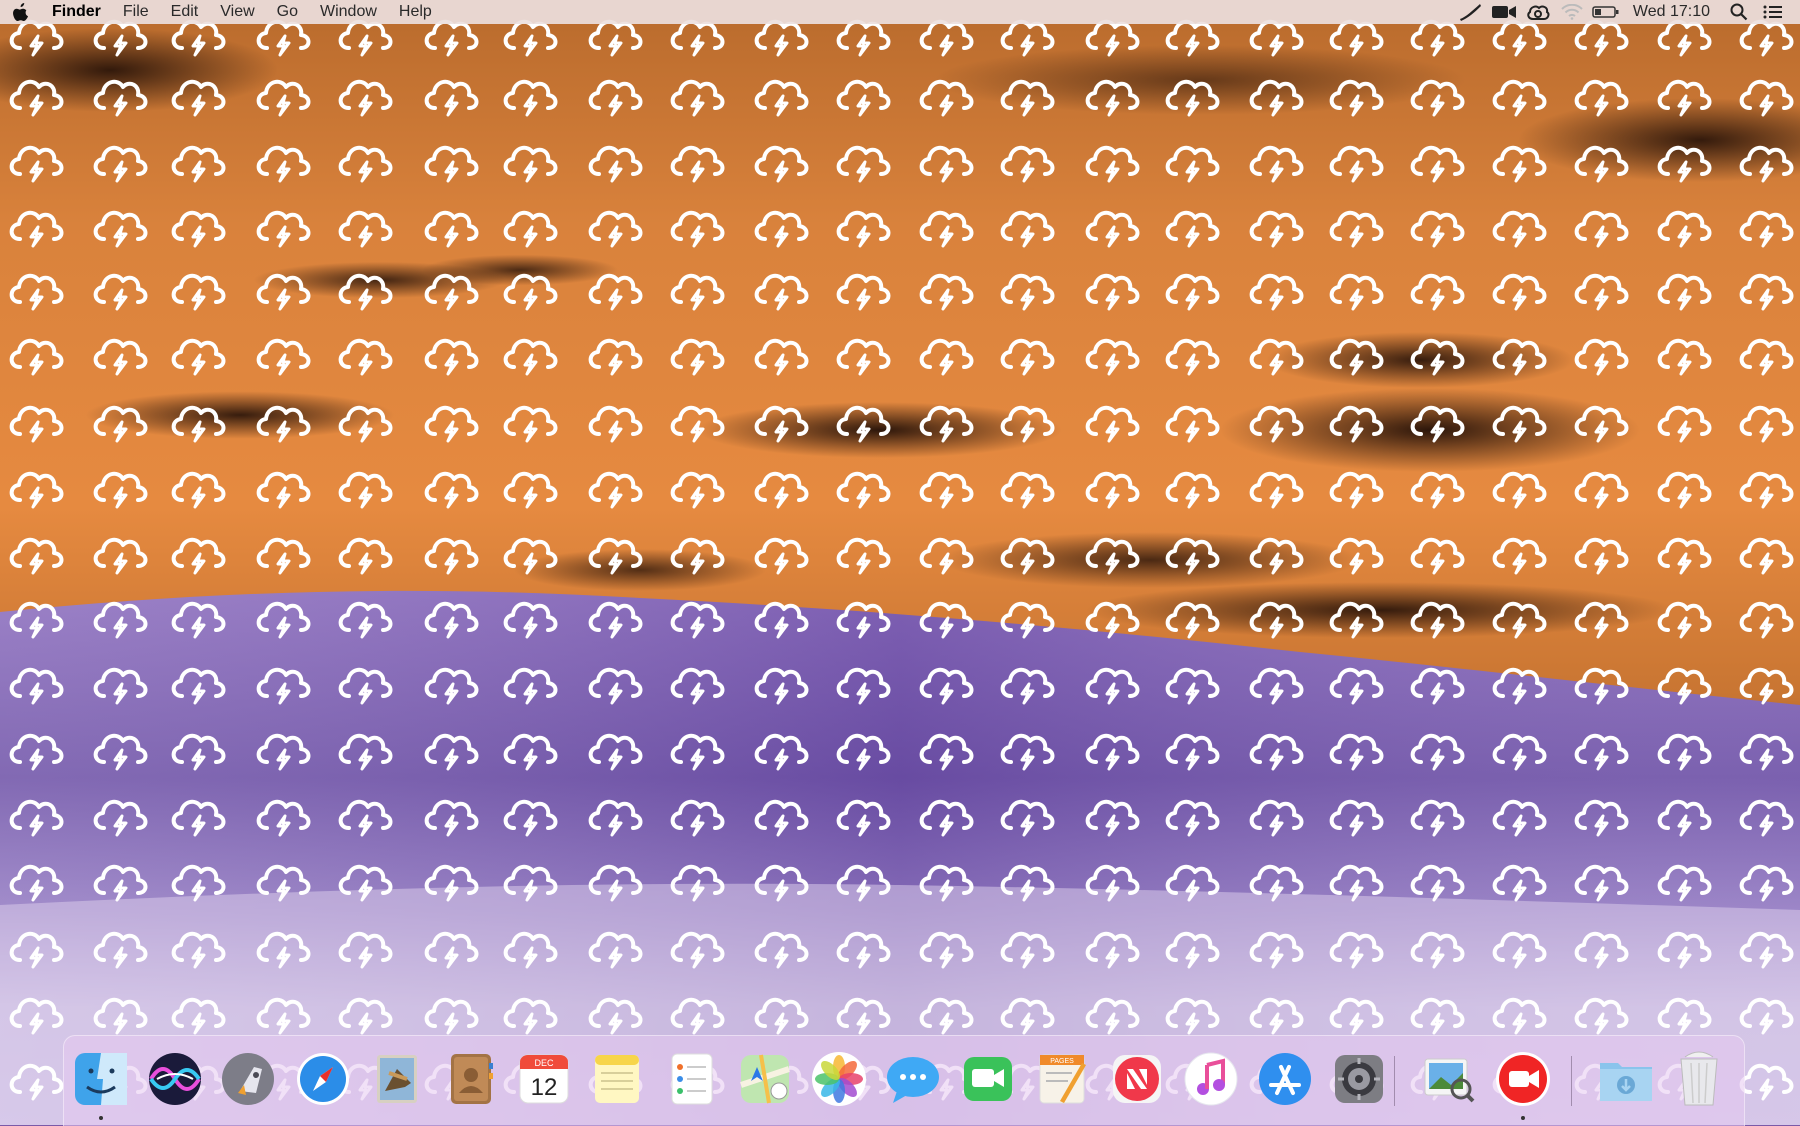 Image resolution: width=1800 pixels, height=1126 pixels. What do you see at coordinates (765, 1080) in the screenshot?
I see `dock-maps` at bounding box center [765, 1080].